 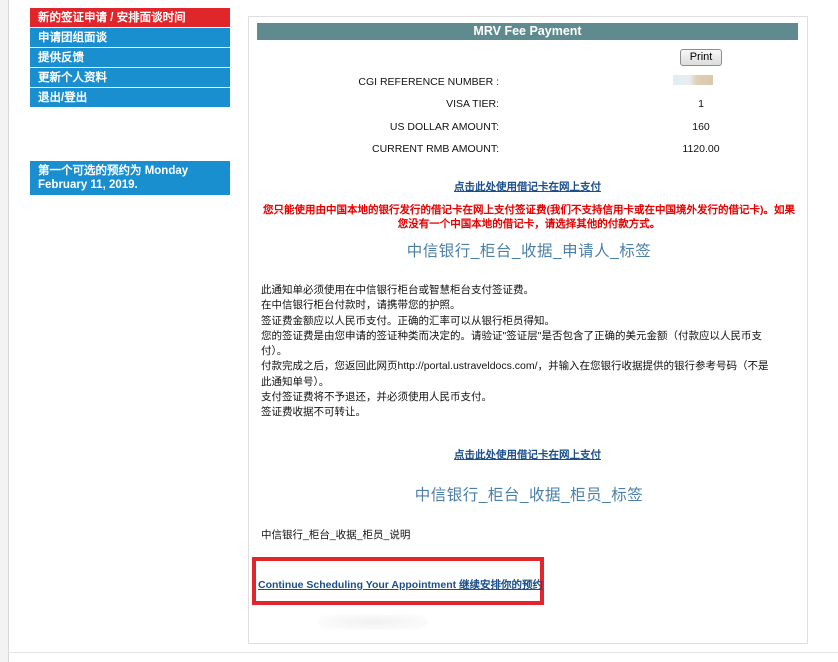 I want to click on instruction-line: 在中信银行柜台付款时，请携带您的护照。, so click(x=361, y=305).